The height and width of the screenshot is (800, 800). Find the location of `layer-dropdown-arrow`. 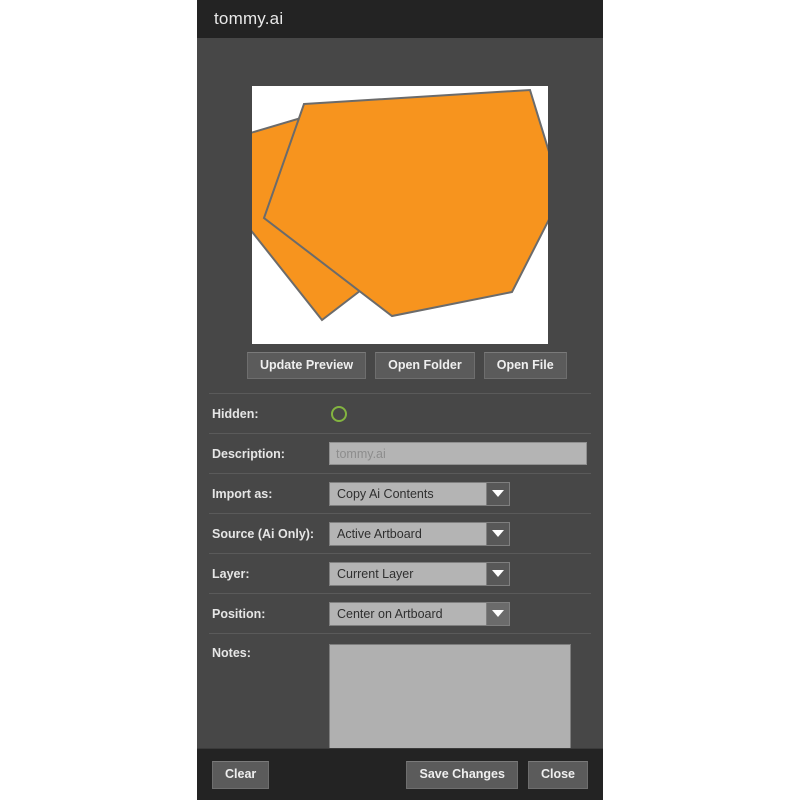

layer-dropdown-arrow is located at coordinates (498, 573).